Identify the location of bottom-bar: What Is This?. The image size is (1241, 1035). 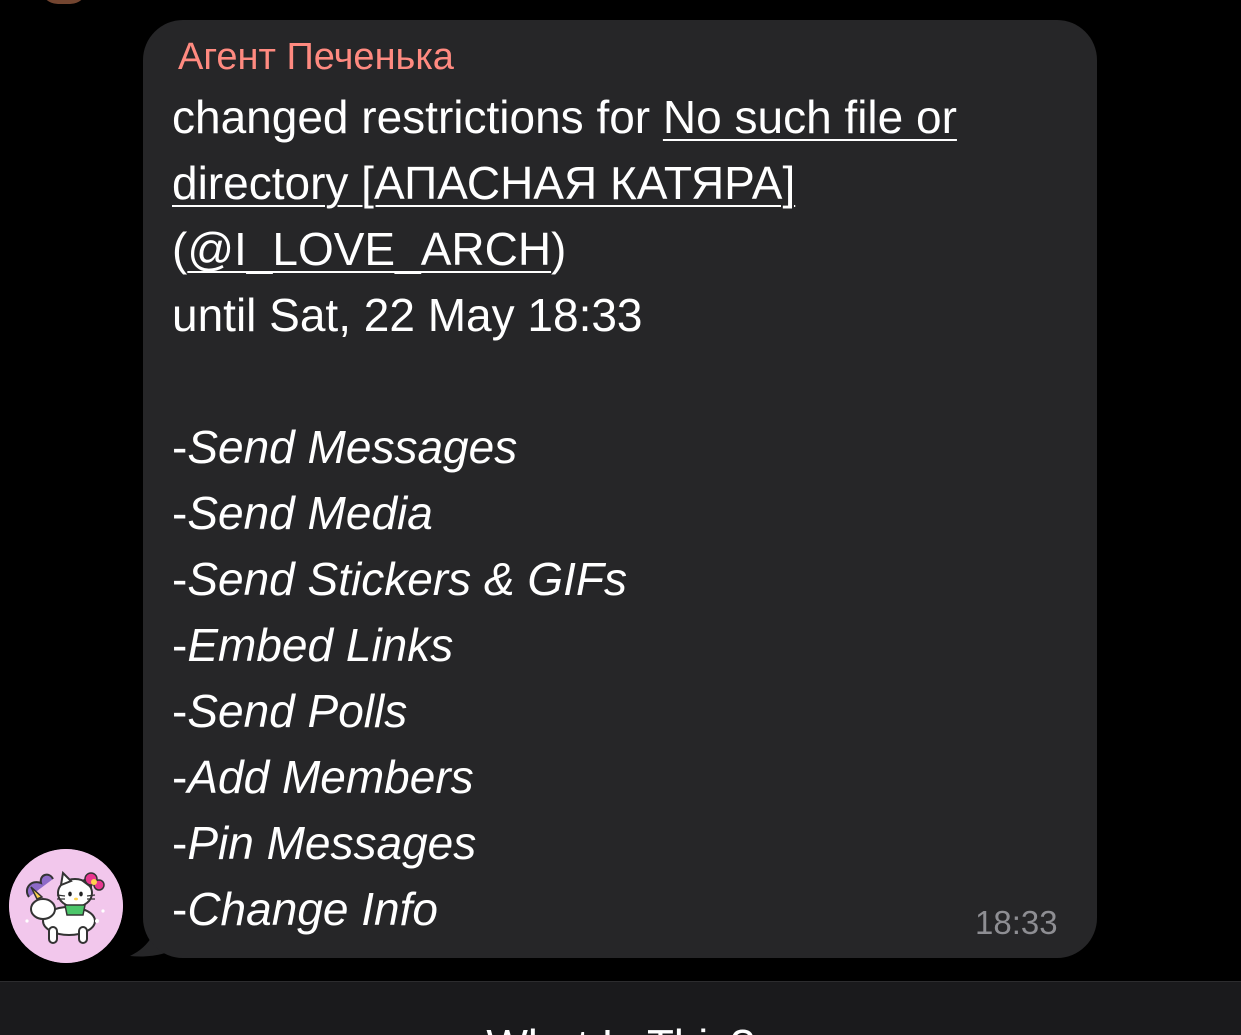
(620, 1008).